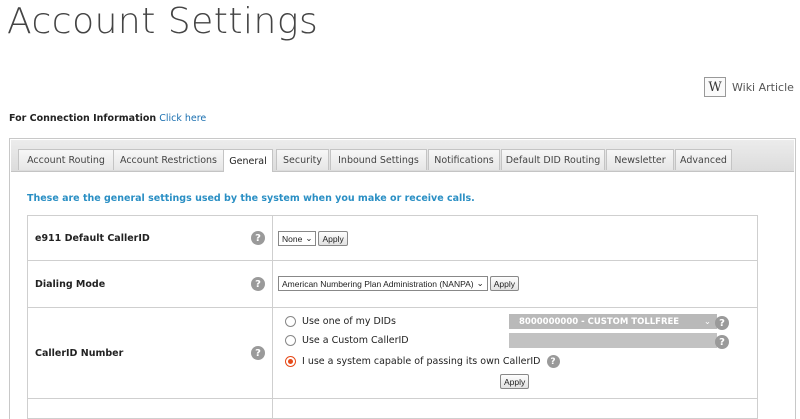  Describe the element at coordinates (515, 408) in the screenshot. I see `next-row-value-cell` at that location.